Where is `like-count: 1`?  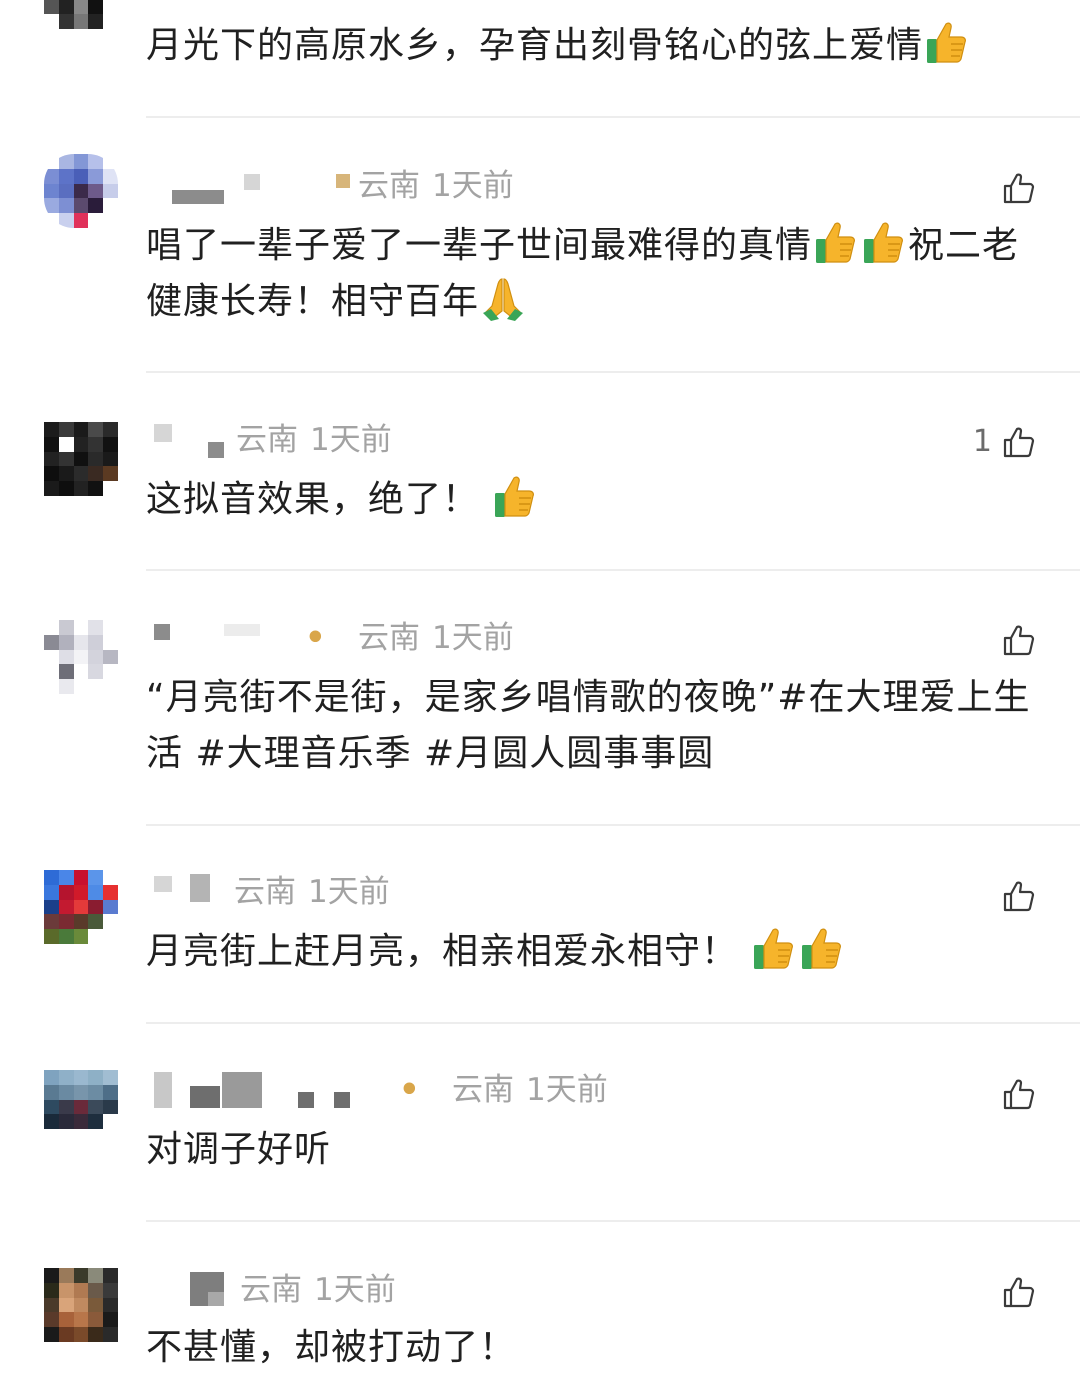
like-count: 1 is located at coordinates (982, 441).